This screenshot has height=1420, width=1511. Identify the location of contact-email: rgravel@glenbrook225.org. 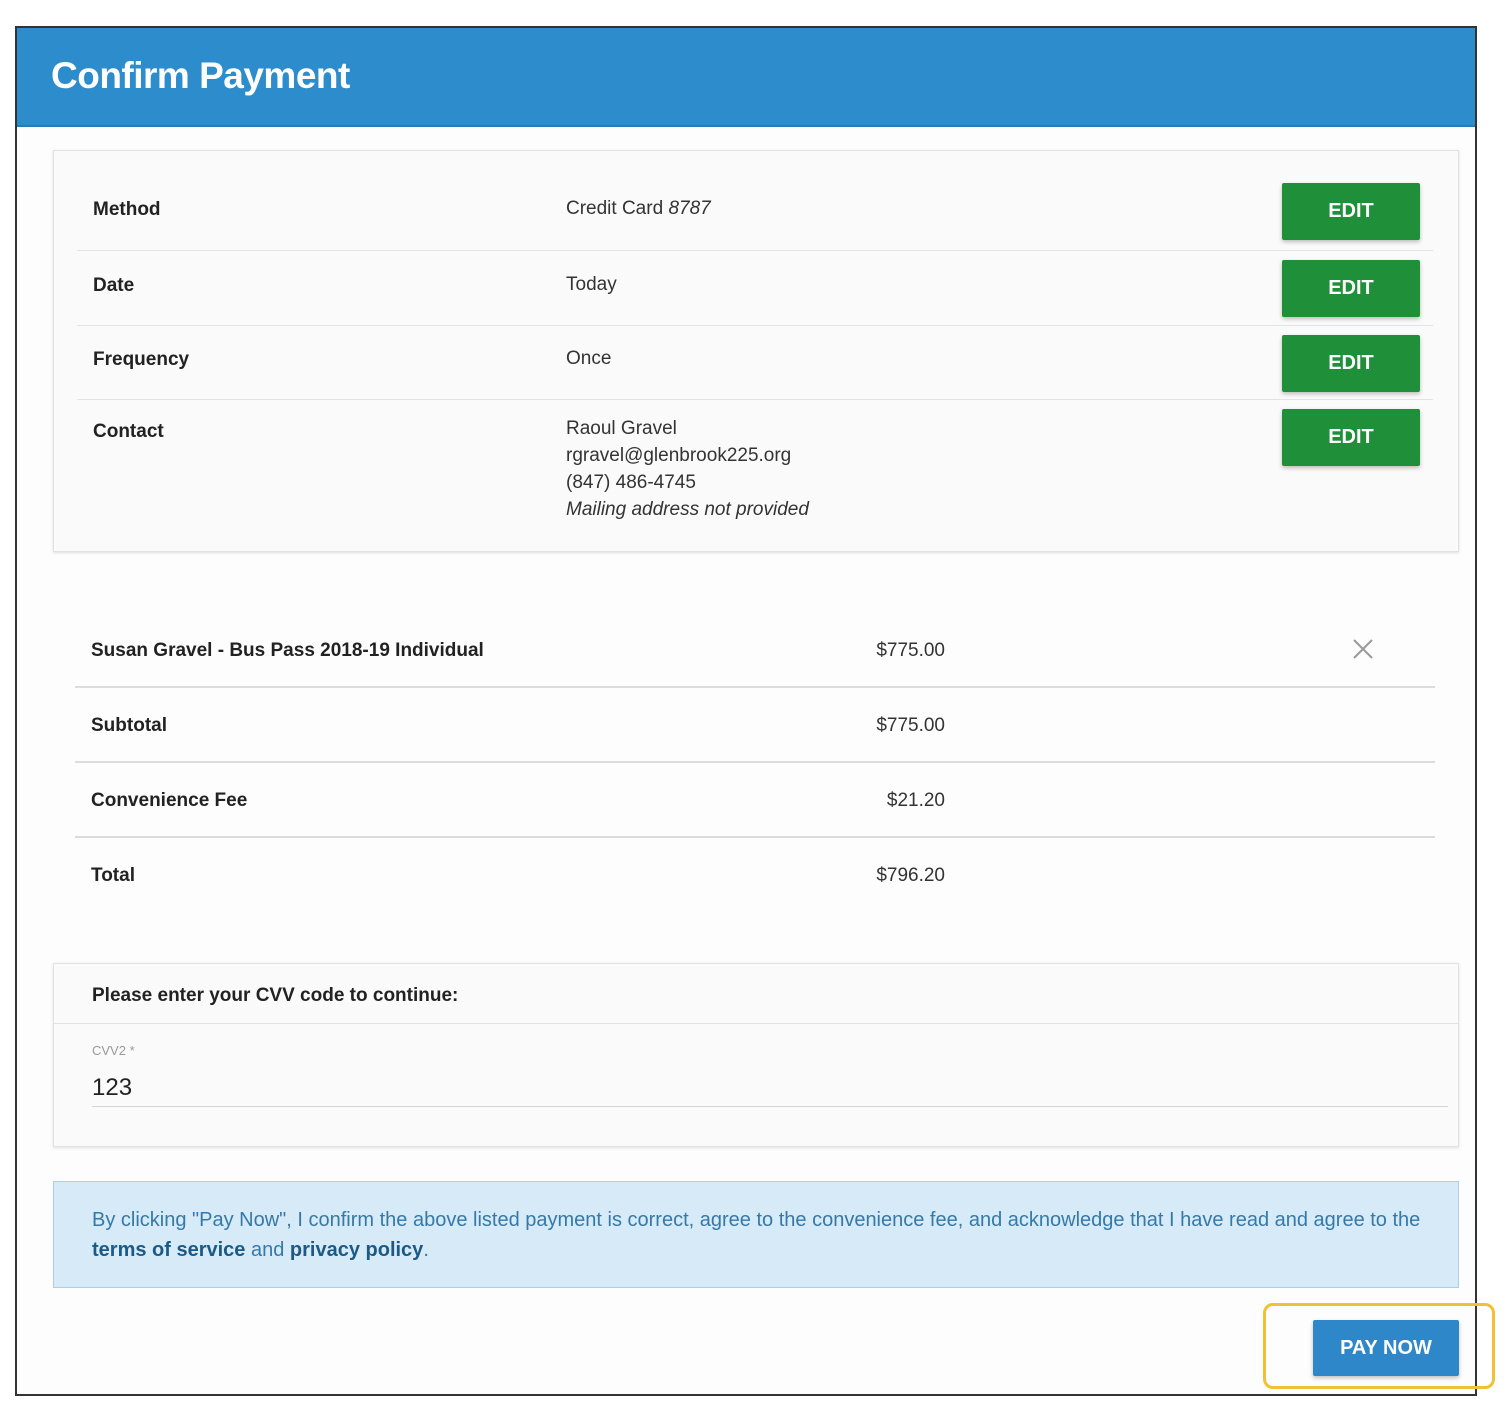
(679, 455).